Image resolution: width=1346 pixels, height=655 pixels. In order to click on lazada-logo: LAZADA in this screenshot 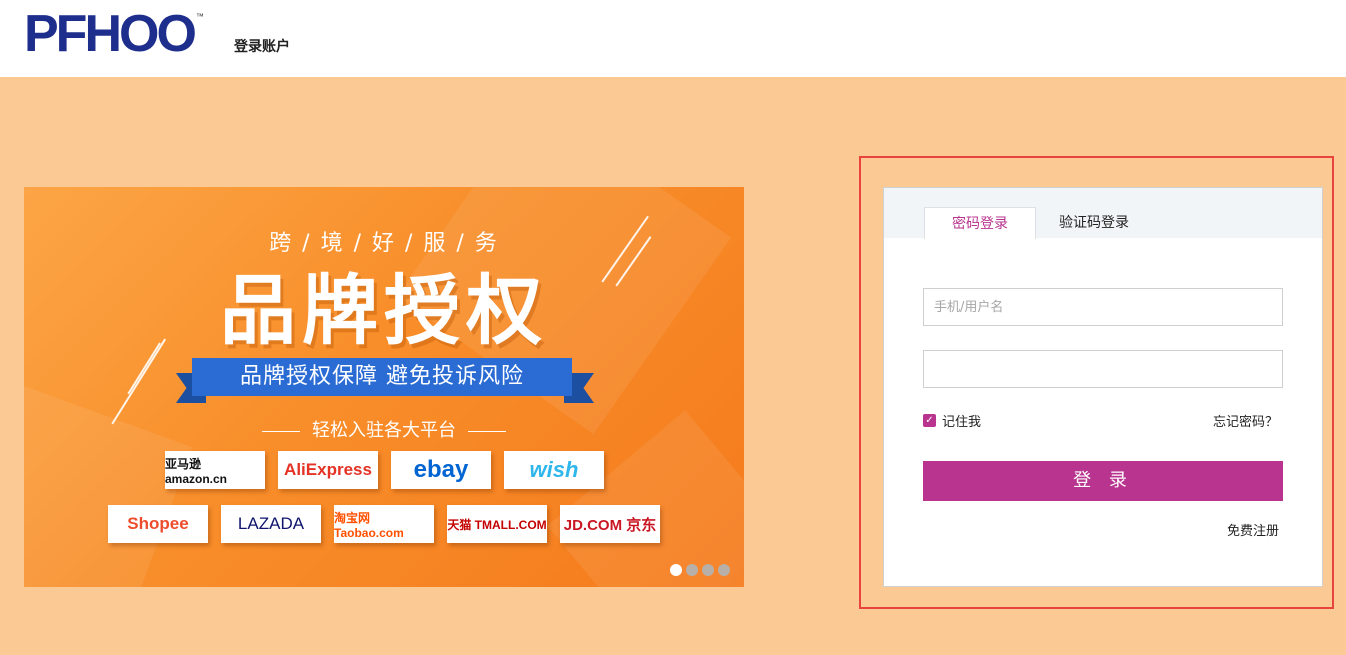, I will do `click(271, 524)`.